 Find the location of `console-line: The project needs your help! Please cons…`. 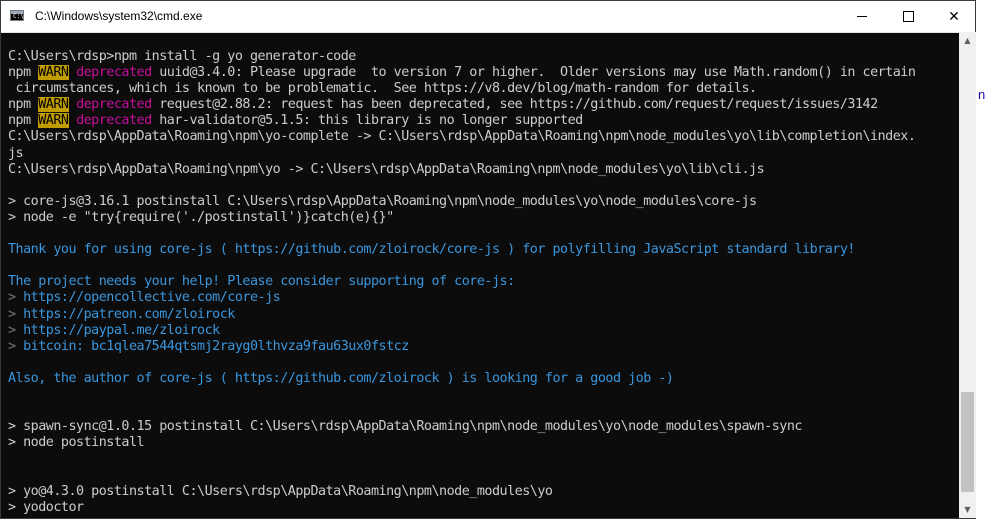

console-line: The project needs your help! Please cons… is located at coordinates (483, 282).